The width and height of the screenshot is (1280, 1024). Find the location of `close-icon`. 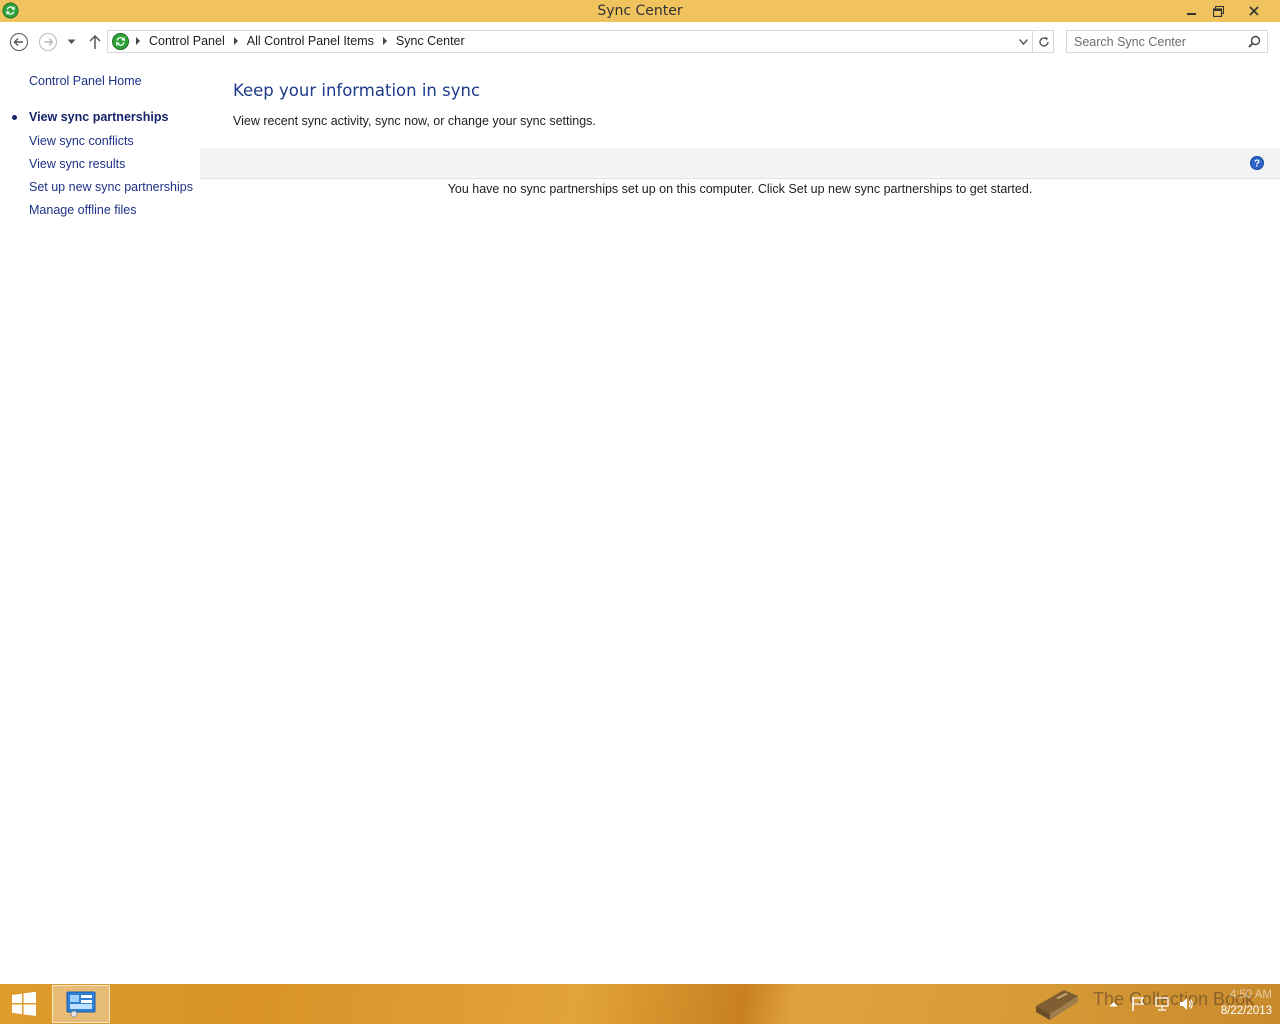

close-icon is located at coordinates (1254, 11).